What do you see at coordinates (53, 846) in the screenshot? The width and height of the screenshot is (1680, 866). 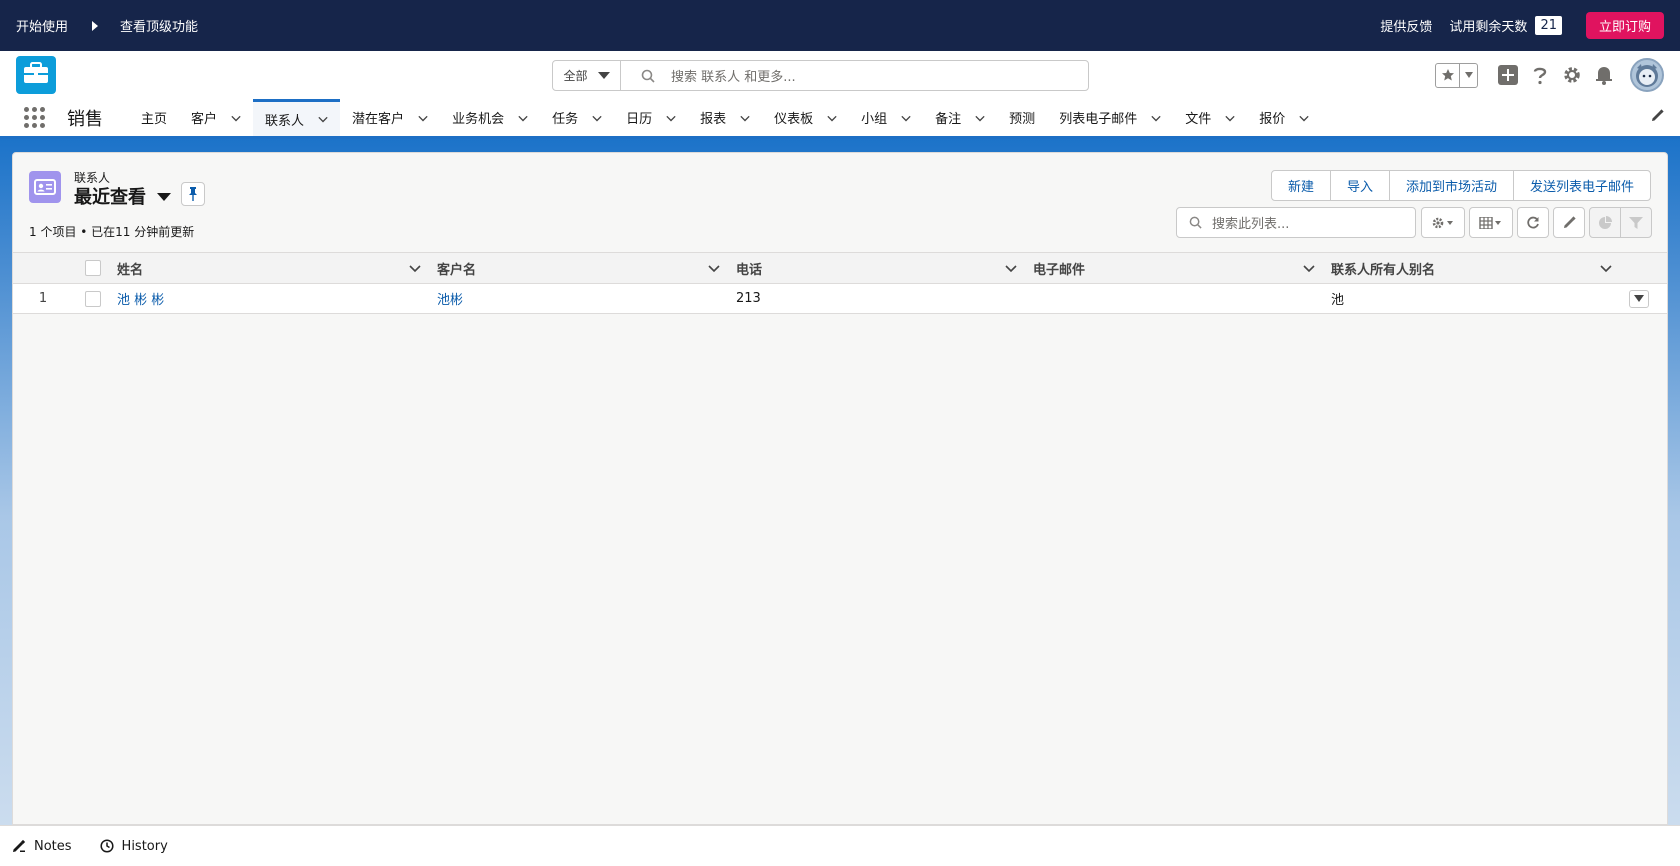 I see `utility-notes-label: Notes` at bounding box center [53, 846].